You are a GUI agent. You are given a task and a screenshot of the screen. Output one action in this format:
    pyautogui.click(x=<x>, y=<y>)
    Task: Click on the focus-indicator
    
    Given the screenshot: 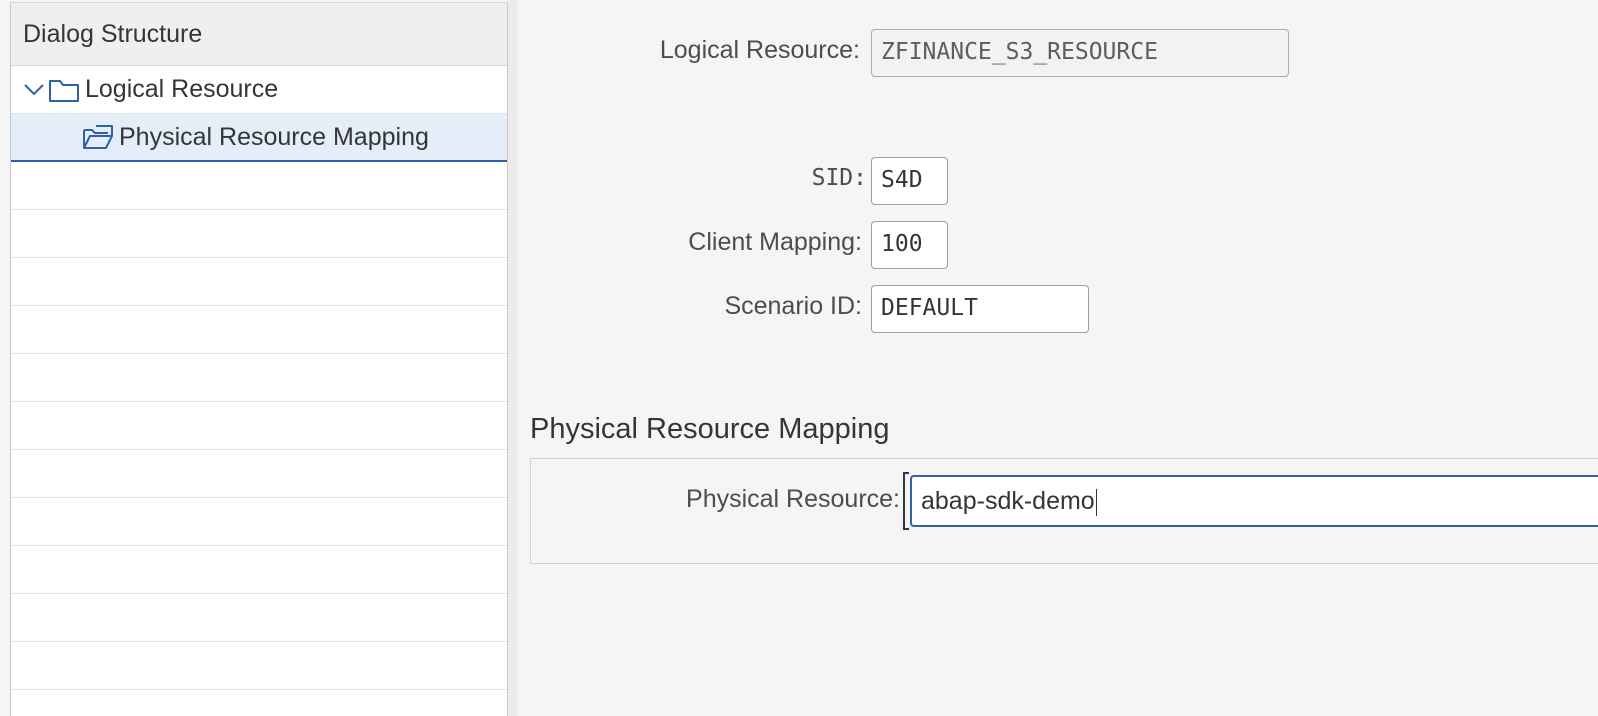 What is the action you would take?
    pyautogui.click(x=906, y=501)
    